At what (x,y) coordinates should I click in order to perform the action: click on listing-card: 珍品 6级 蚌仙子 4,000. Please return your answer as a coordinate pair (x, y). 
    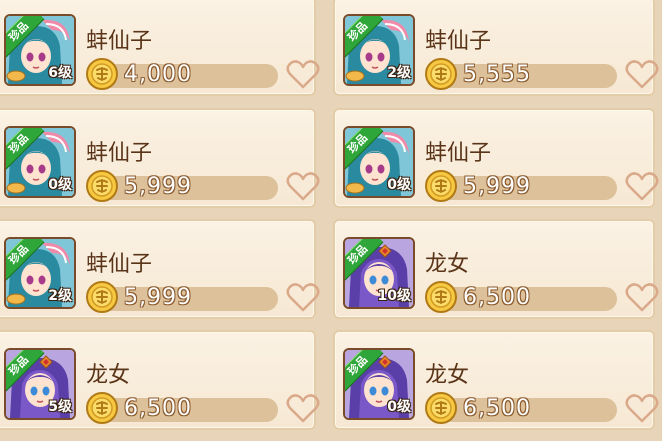
    Looking at the image, I should click on (160, 48).